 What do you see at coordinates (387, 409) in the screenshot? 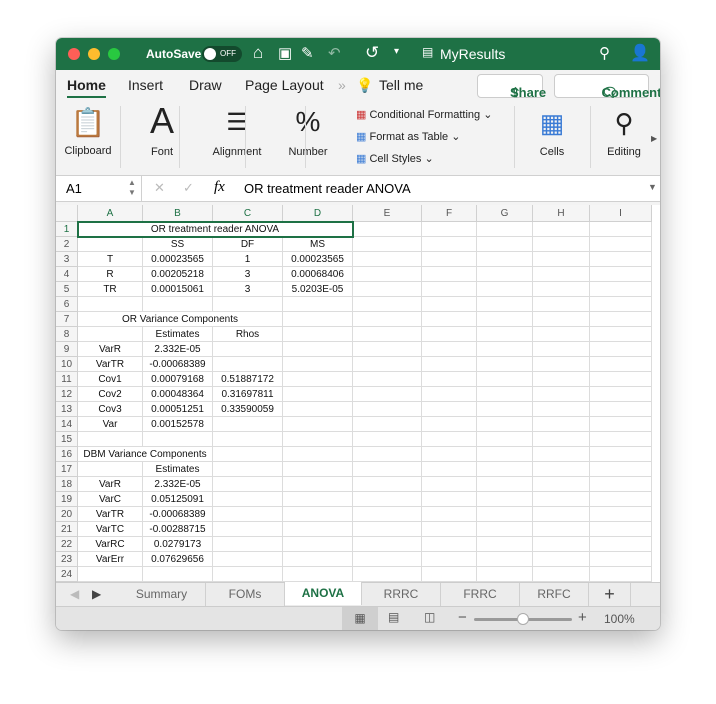
I see `cell-E13` at bounding box center [387, 409].